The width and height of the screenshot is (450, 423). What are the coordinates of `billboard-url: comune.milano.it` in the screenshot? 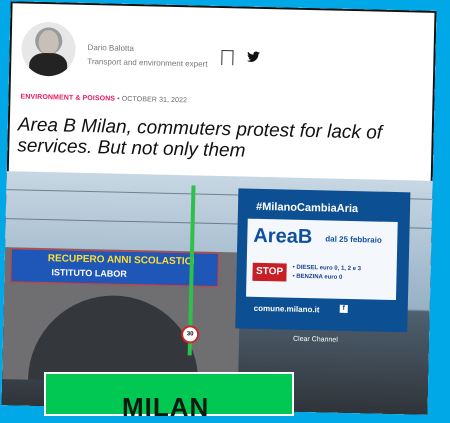 It's located at (286, 309).